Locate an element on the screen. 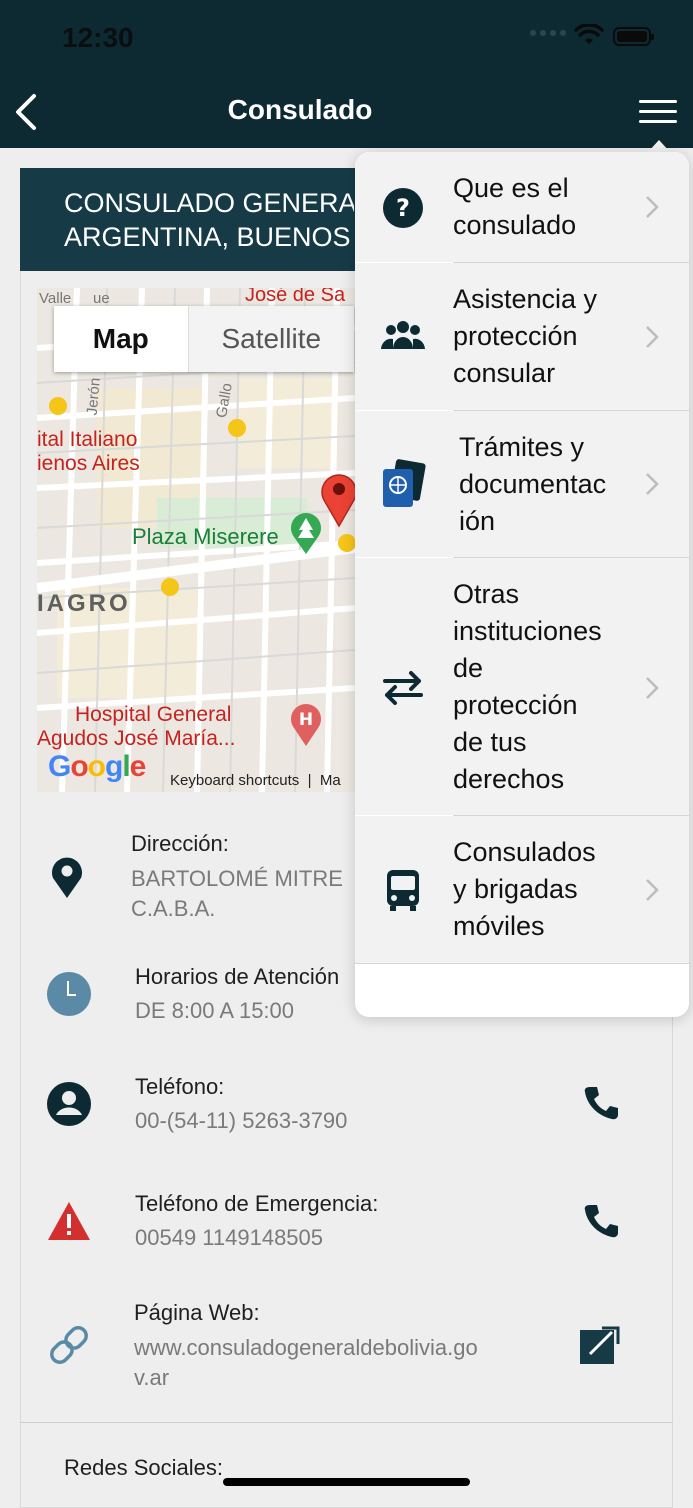  cellular-signal-icon is located at coordinates (548, 33).